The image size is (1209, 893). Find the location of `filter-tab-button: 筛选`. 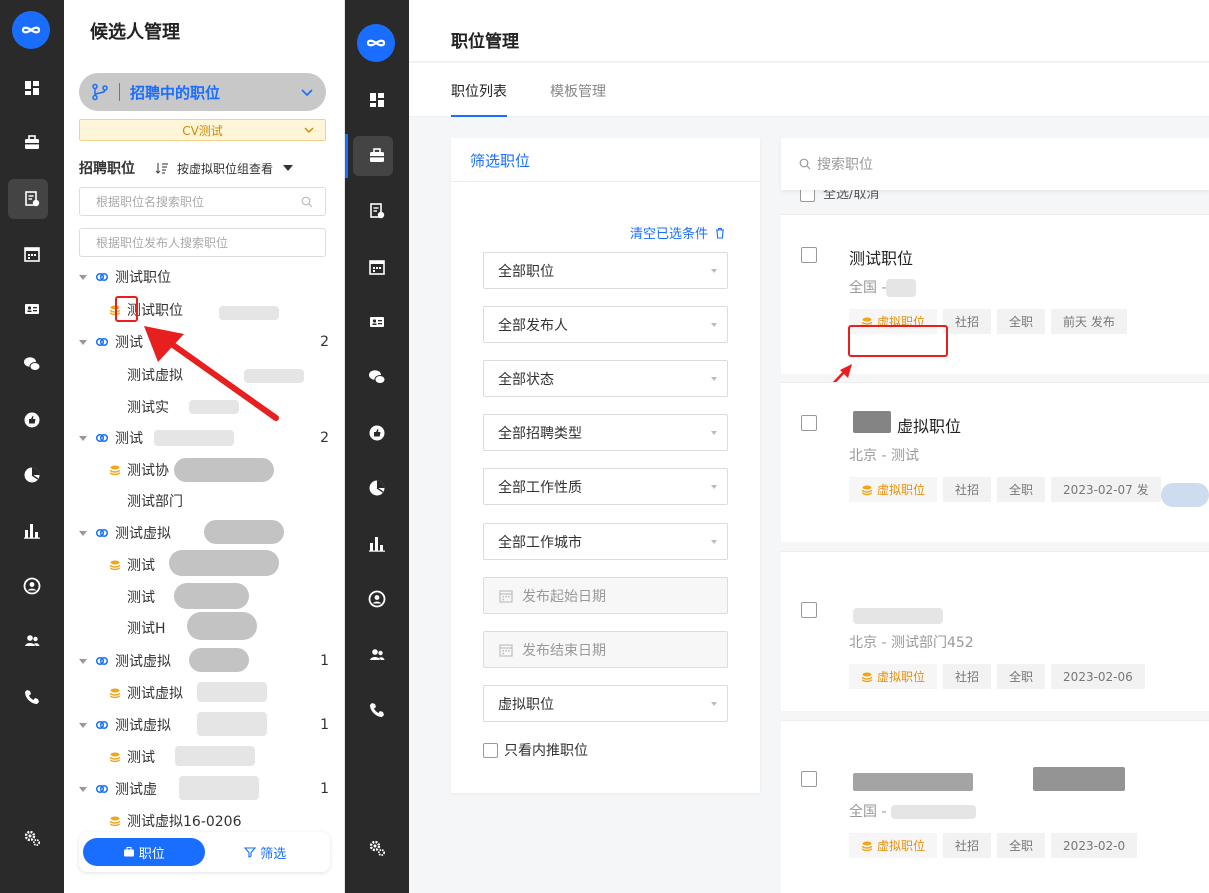

filter-tab-button: 筛选 is located at coordinates (266, 852).